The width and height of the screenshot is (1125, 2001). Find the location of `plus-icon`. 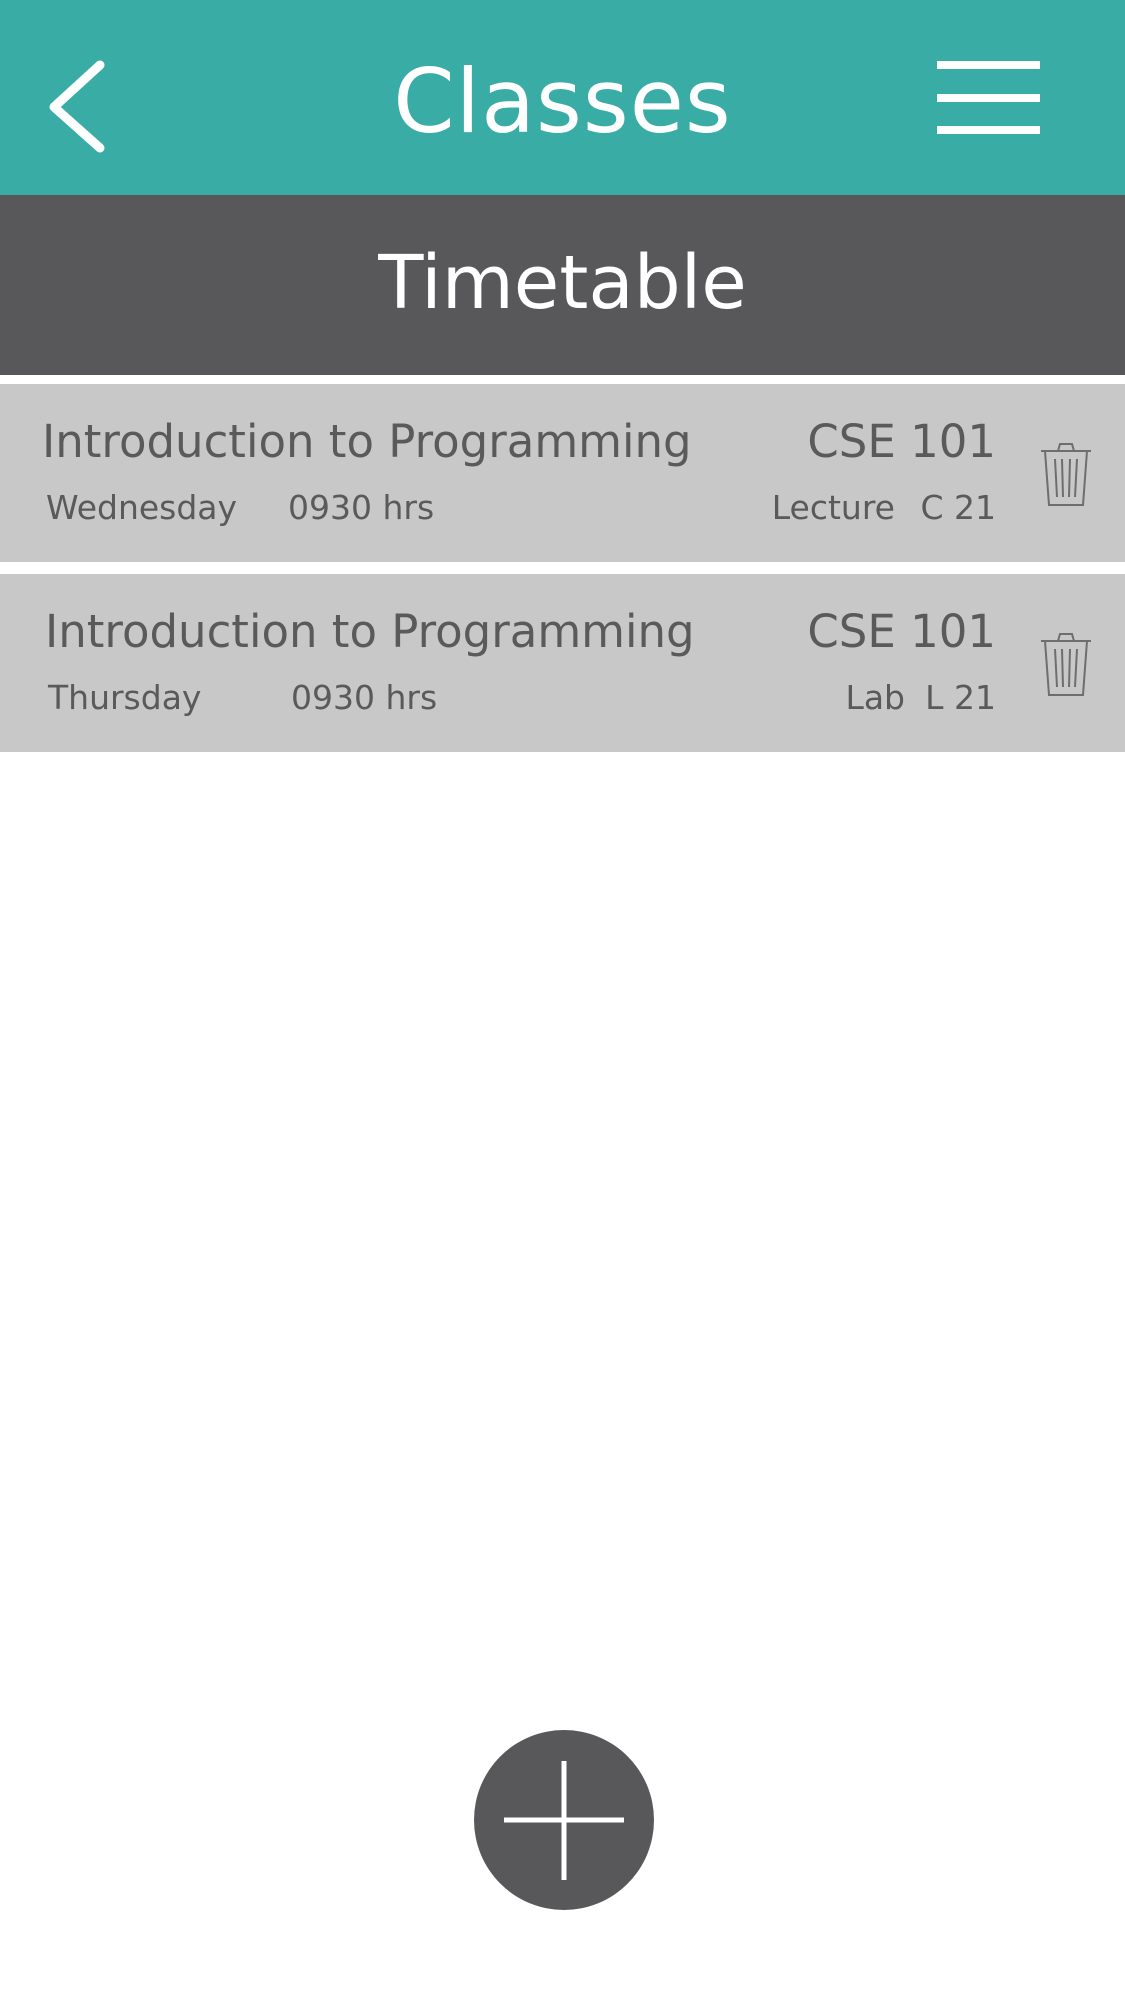

plus-icon is located at coordinates (564, 1820).